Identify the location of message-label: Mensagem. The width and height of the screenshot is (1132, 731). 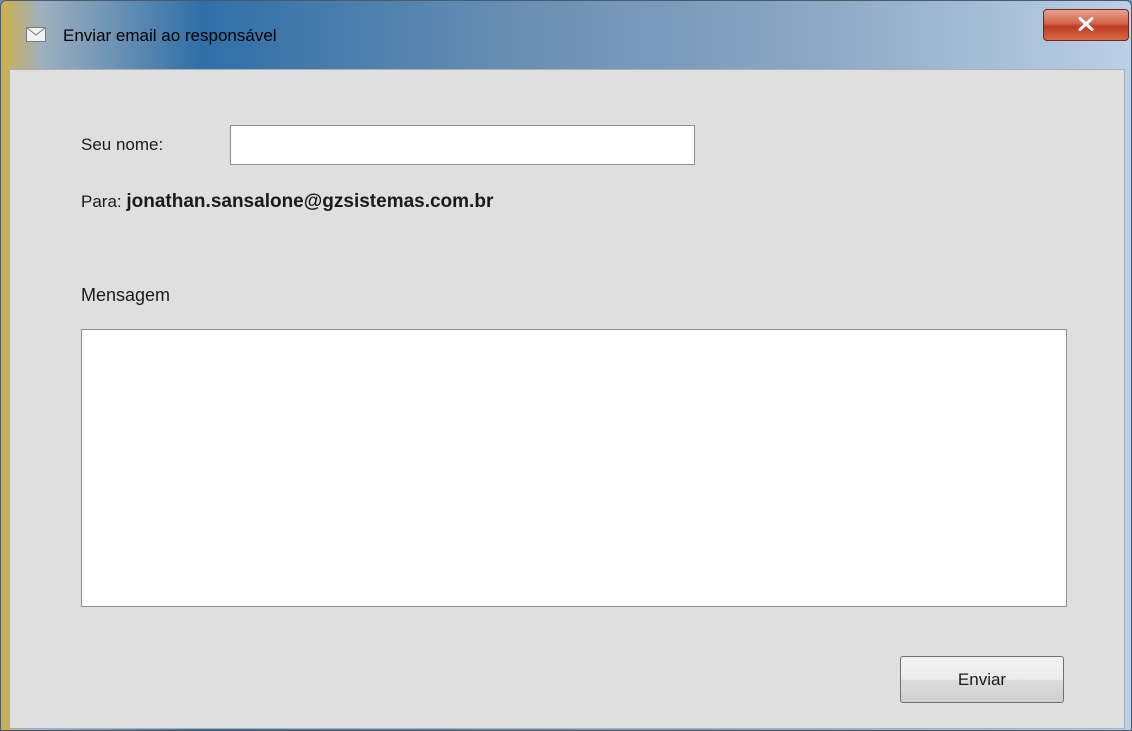
(126, 295).